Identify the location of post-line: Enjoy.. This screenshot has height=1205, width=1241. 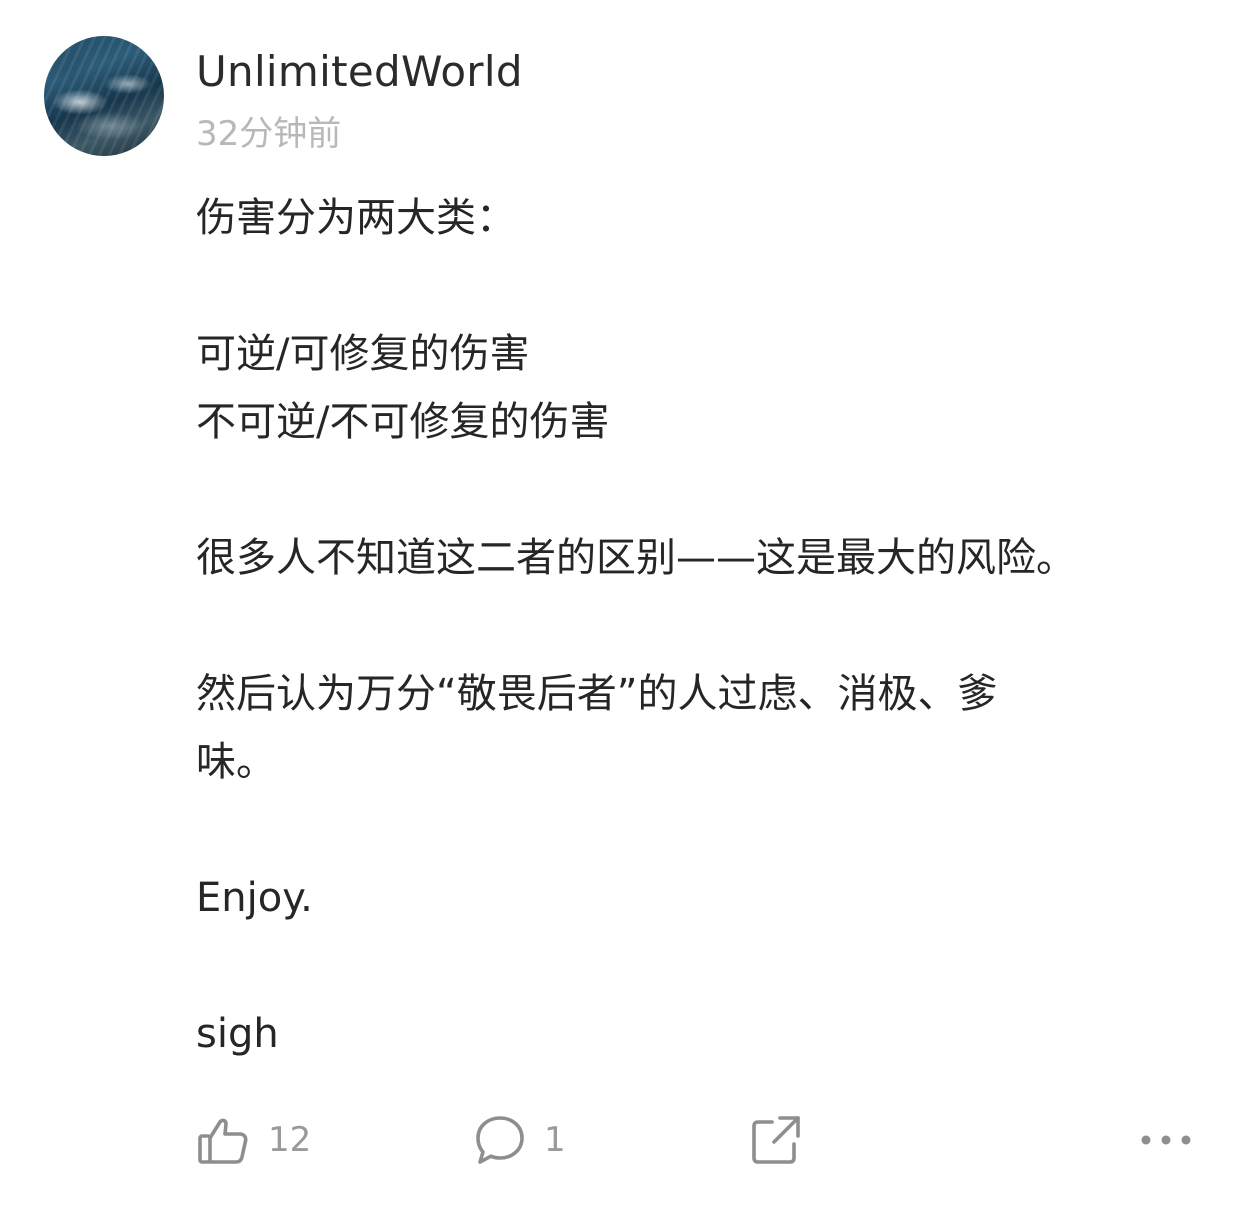
(254, 898).